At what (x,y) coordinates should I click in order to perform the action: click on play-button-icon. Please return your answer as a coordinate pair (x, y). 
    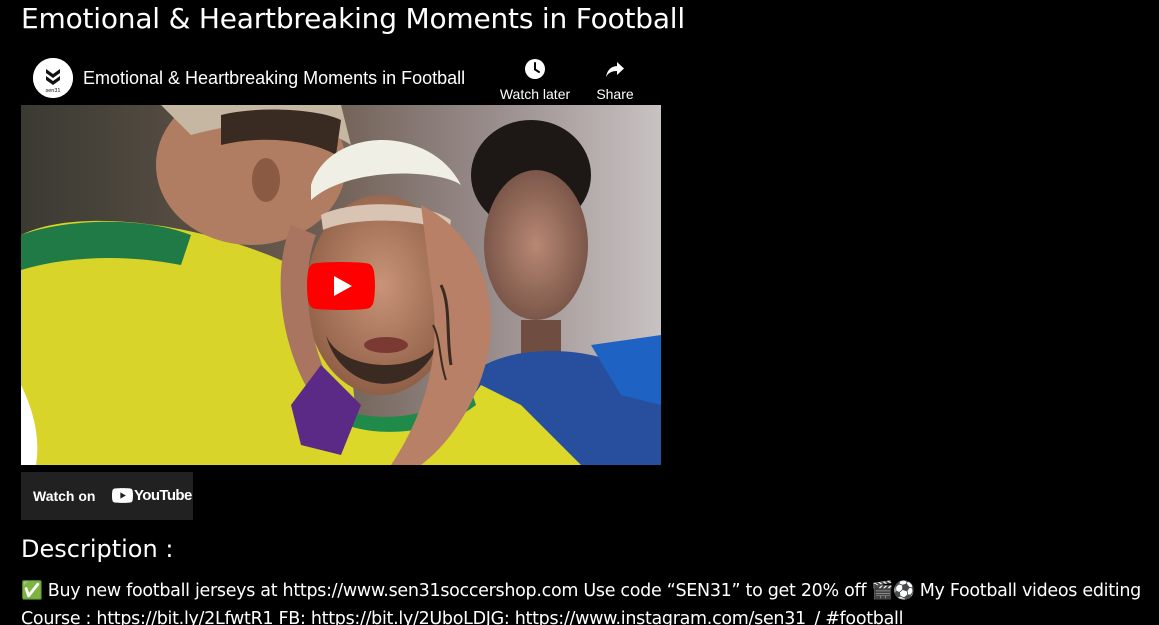
    Looking at the image, I should click on (341, 286).